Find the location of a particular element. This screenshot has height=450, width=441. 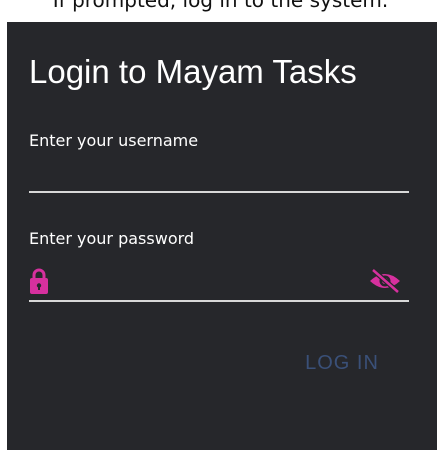

username-input is located at coordinates (219, 175).